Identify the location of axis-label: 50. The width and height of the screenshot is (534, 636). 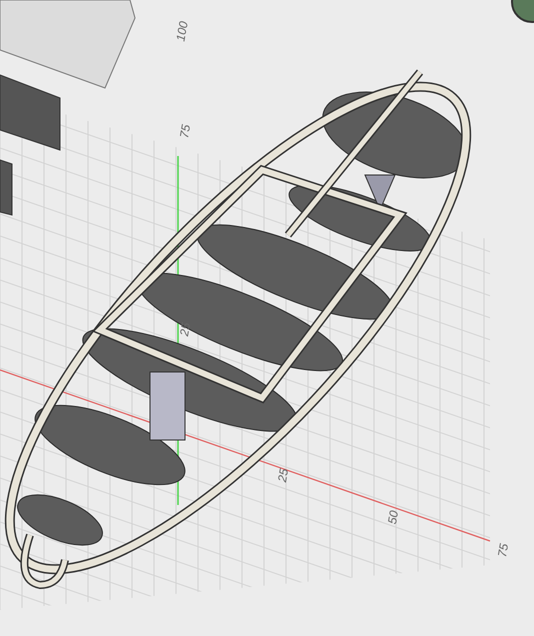
(393, 518).